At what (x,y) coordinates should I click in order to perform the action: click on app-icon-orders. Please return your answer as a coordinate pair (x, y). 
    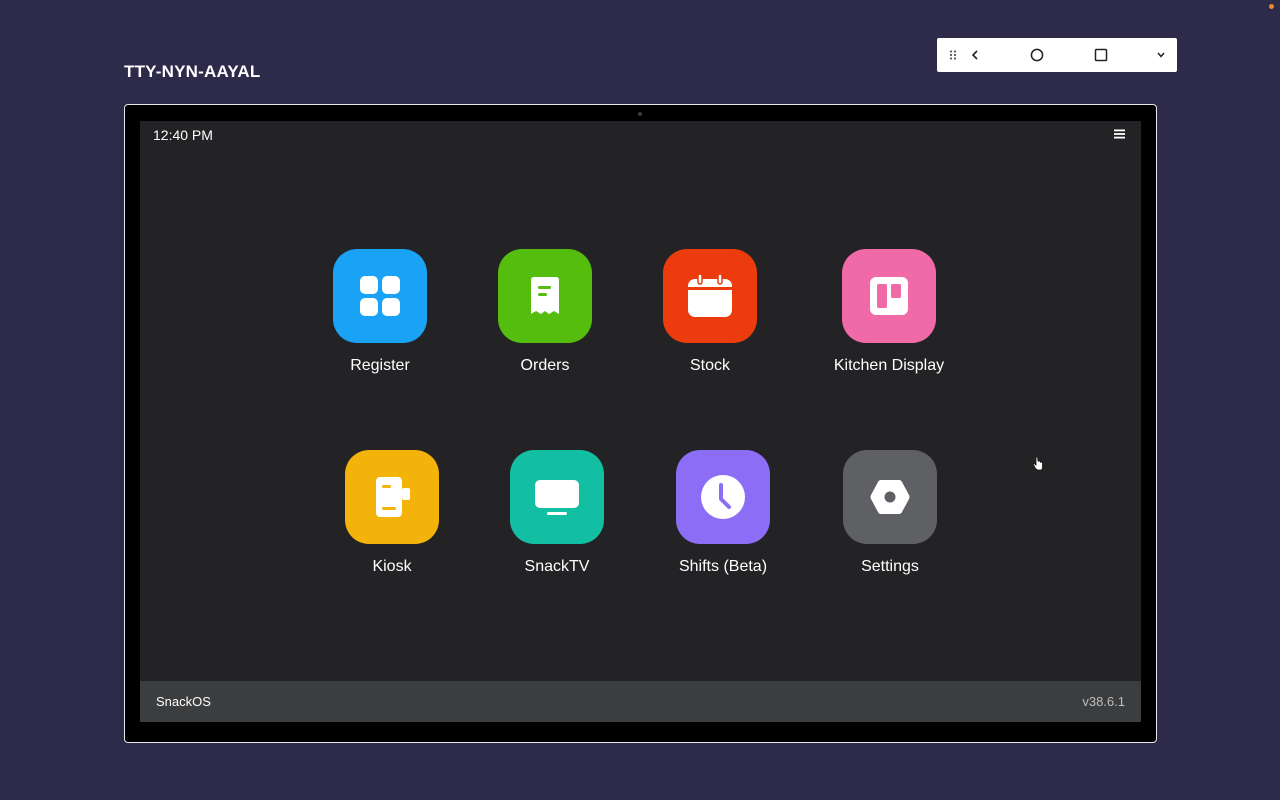
    Looking at the image, I should click on (545, 296).